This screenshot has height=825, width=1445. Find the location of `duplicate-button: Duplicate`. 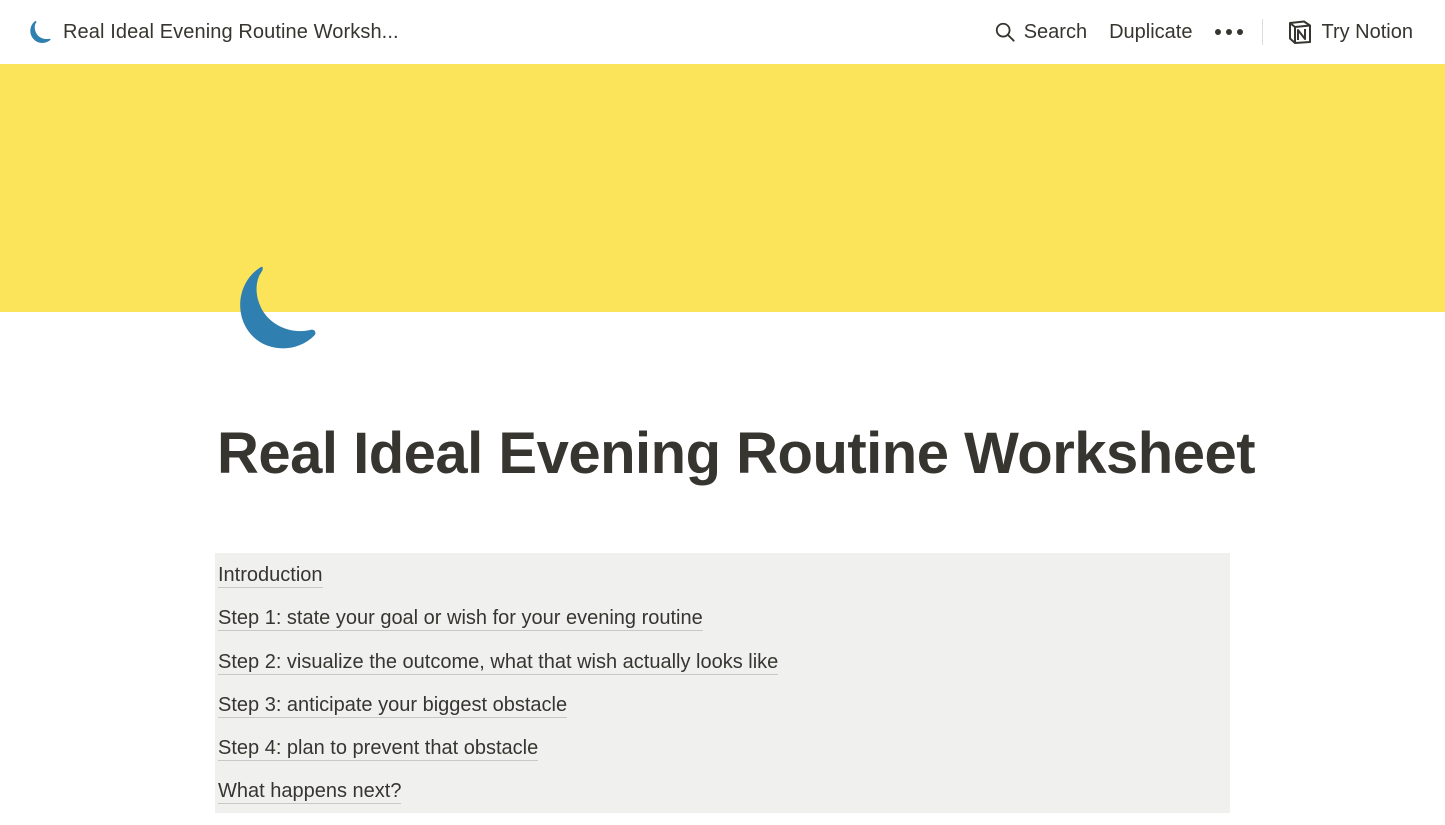

duplicate-button: Duplicate is located at coordinates (1150, 32).